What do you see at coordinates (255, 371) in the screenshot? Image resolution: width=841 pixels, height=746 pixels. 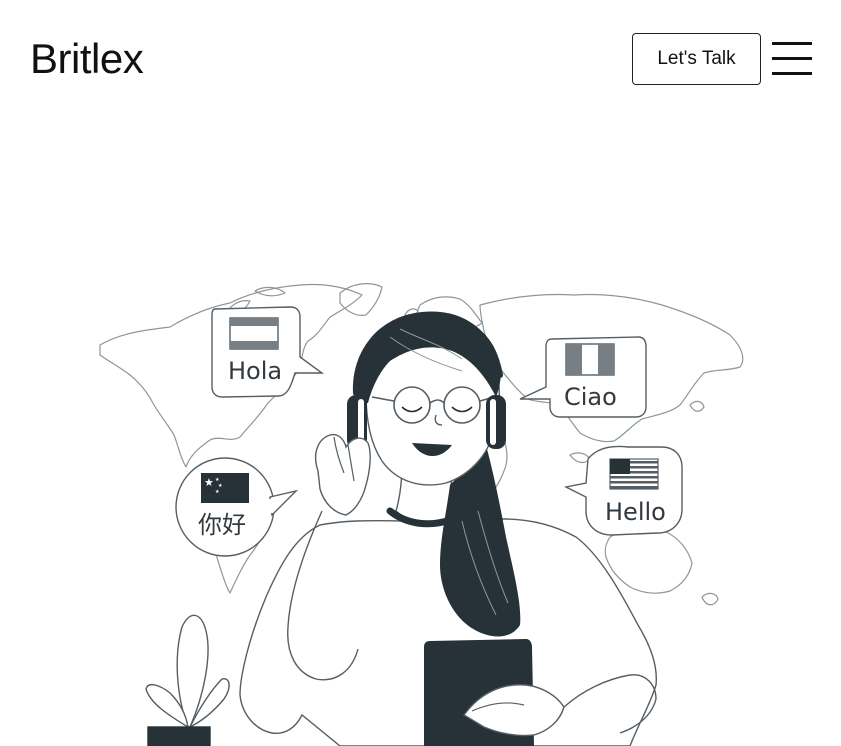 I see `greeting-hola: Hola` at bounding box center [255, 371].